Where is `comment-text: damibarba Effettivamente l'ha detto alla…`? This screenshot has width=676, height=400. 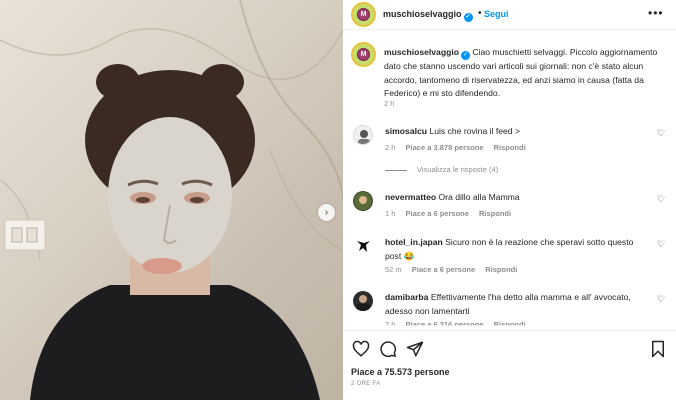 comment-text: damibarba Effettivamente l'ha detto alla… is located at coordinates (517, 304).